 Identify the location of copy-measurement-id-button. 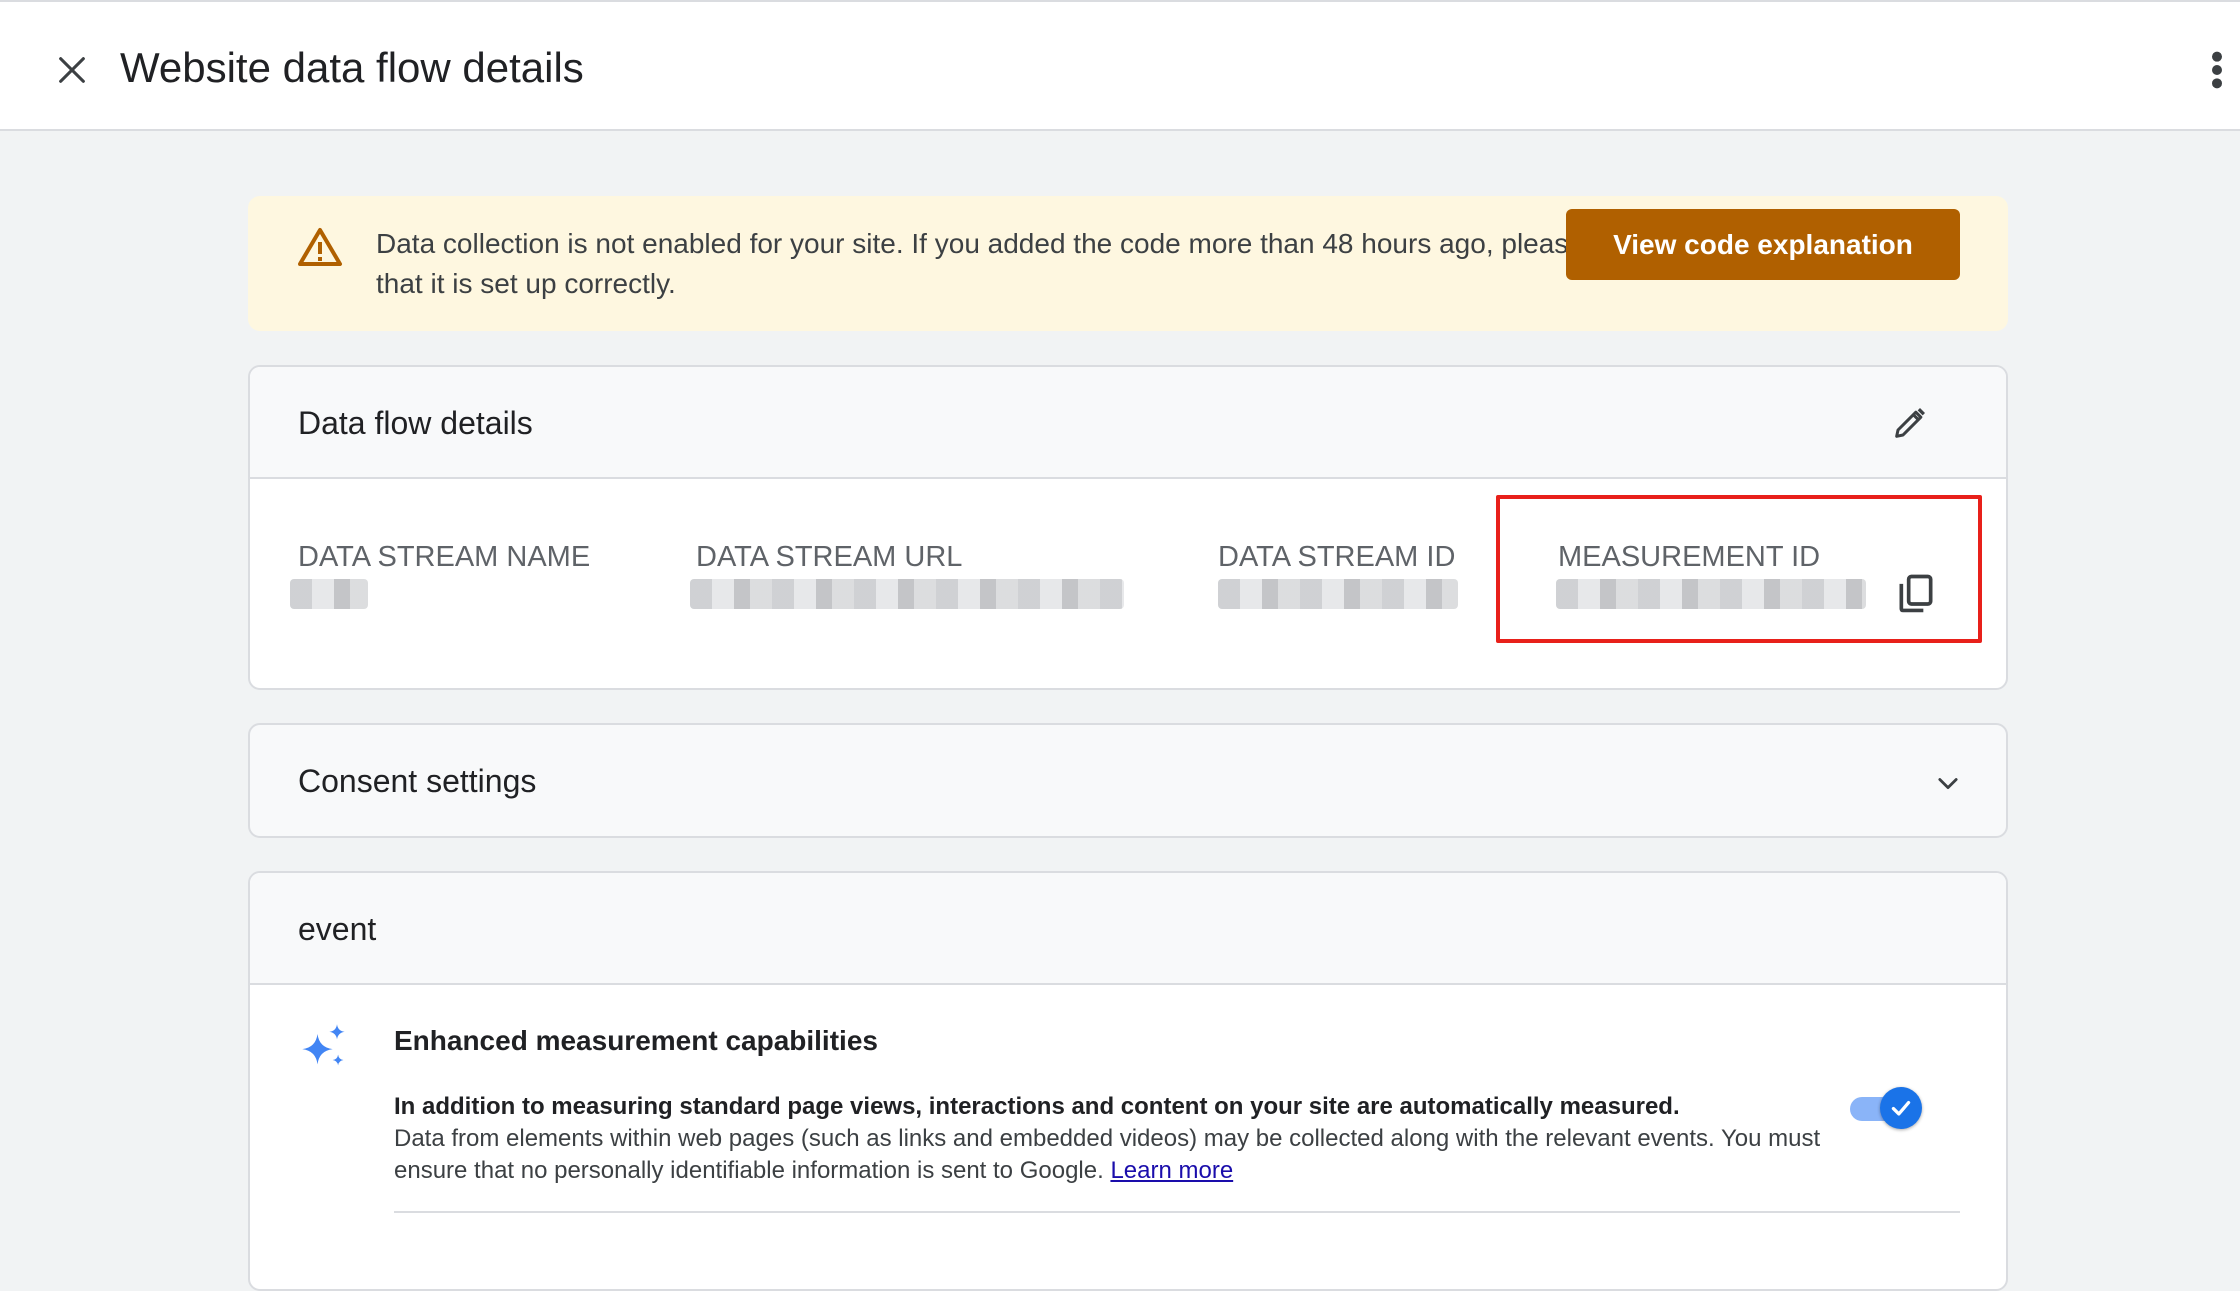
(1916, 593).